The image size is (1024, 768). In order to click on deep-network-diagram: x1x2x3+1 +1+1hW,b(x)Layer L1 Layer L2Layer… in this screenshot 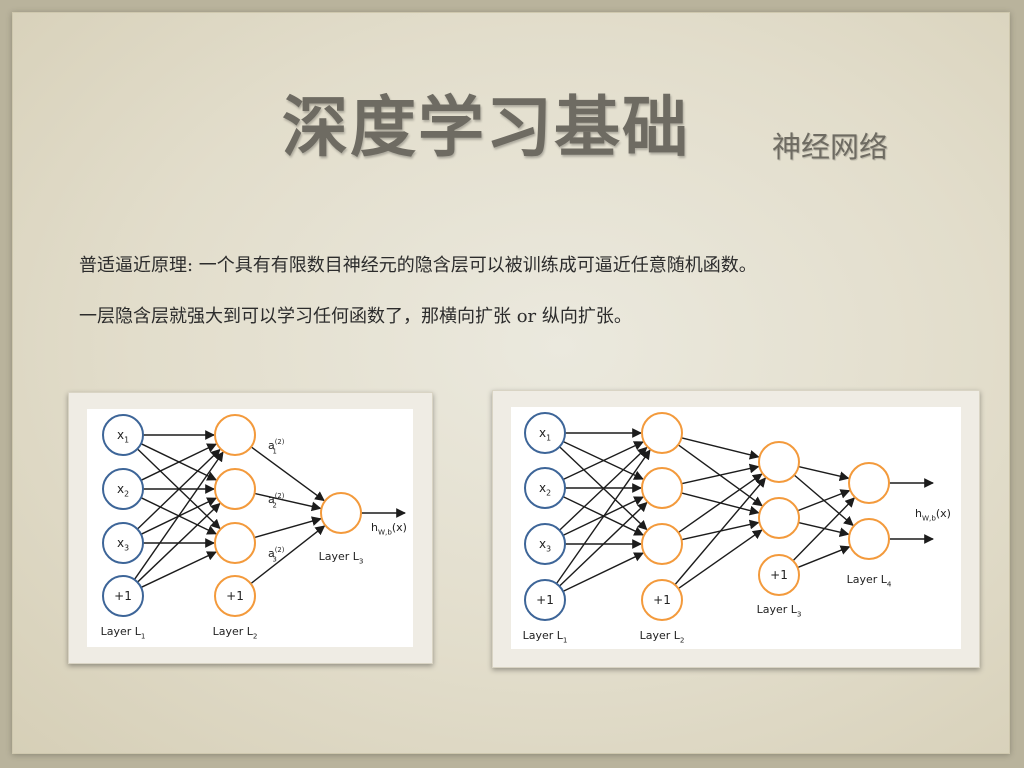, I will do `click(736, 528)`.